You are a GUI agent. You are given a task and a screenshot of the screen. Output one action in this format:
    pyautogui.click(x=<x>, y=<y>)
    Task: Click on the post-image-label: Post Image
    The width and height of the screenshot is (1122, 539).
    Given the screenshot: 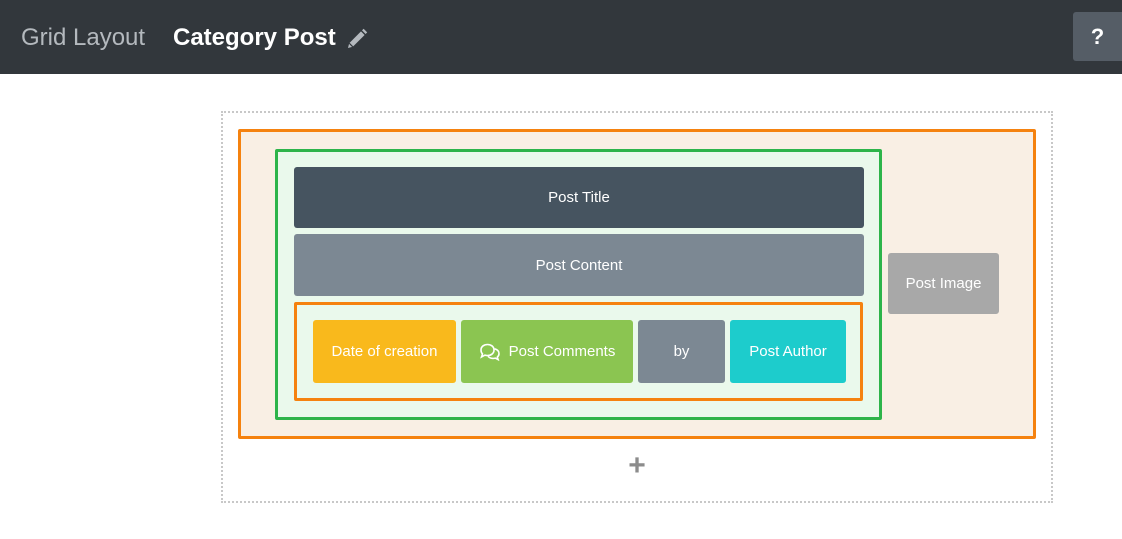 What is the action you would take?
    pyautogui.click(x=943, y=283)
    